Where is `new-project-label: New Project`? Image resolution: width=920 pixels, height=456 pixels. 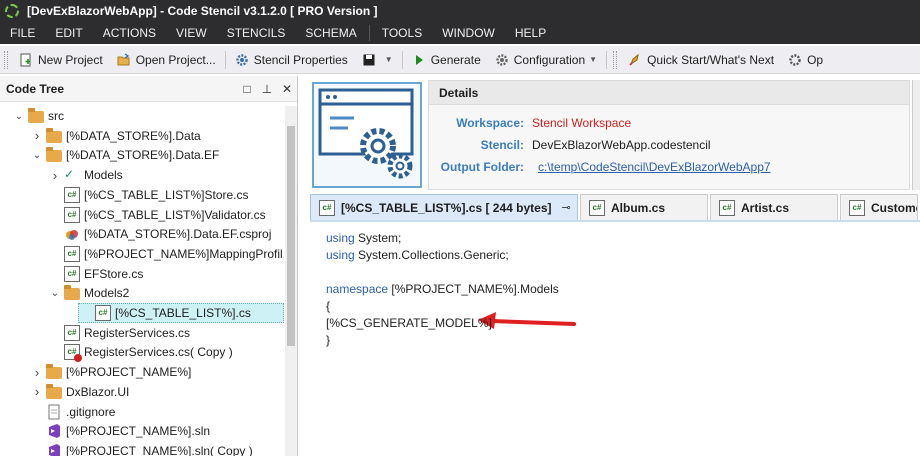
new-project-label: New Project is located at coordinates (70, 59).